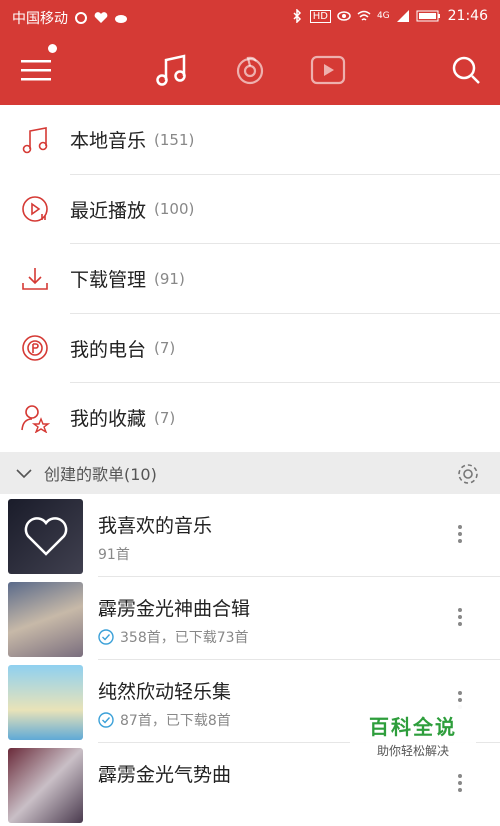 The width and height of the screenshot is (500, 826). Describe the element at coordinates (35, 209) in the screenshot. I see `recent-play-icon` at that location.